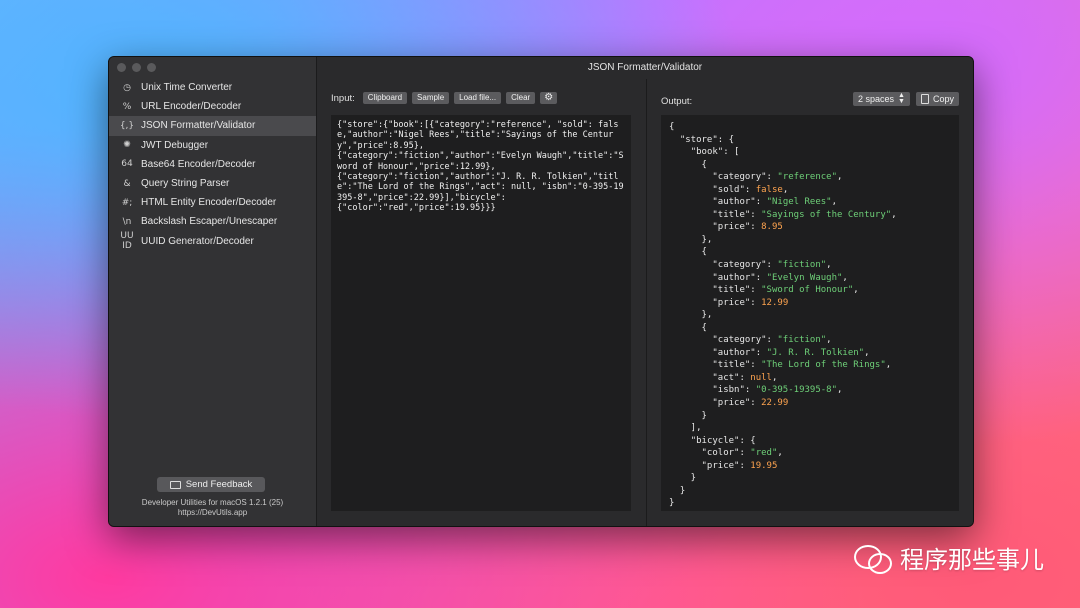 This screenshot has width=1080, height=608. I want to click on send-feedback-label: Send Feedback, so click(219, 484).